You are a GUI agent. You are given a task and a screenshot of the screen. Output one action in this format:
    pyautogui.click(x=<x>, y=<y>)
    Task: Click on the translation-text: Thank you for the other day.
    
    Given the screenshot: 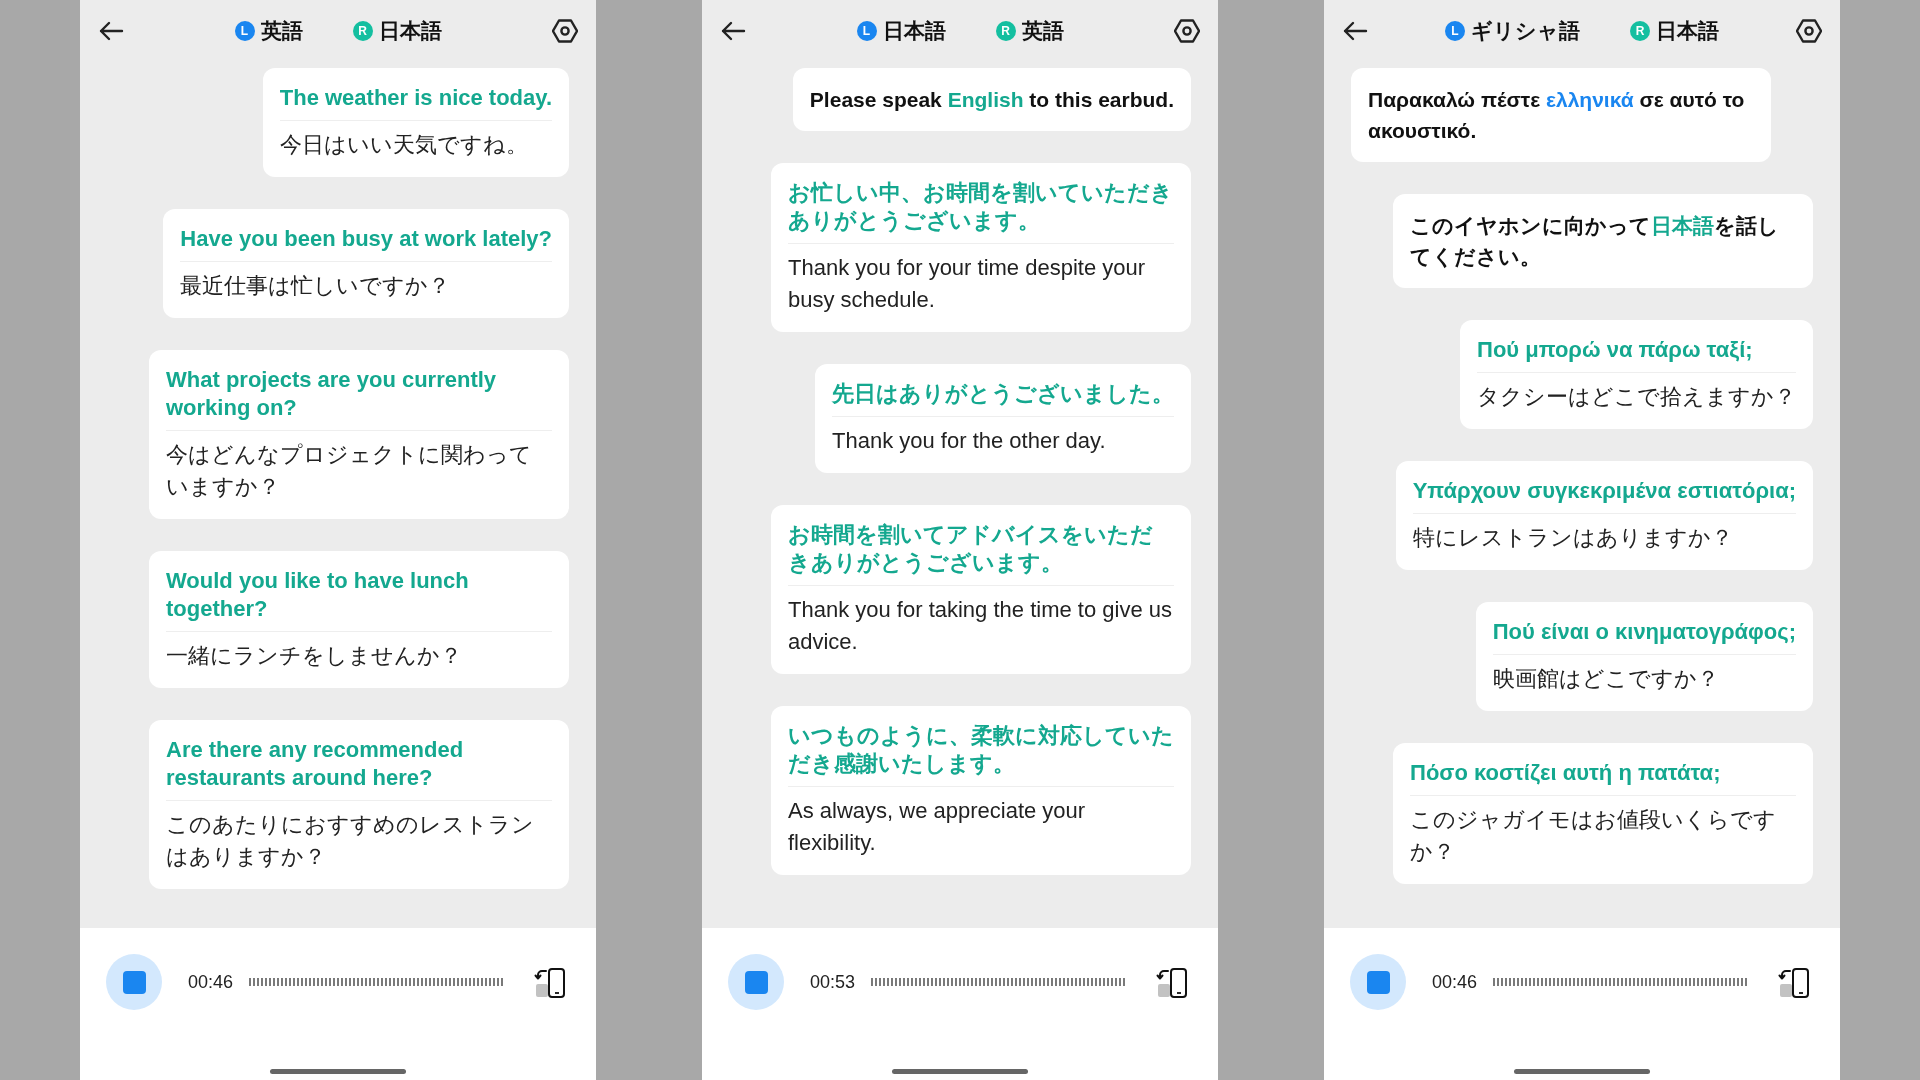 What is the action you would take?
    pyautogui.click(x=969, y=441)
    